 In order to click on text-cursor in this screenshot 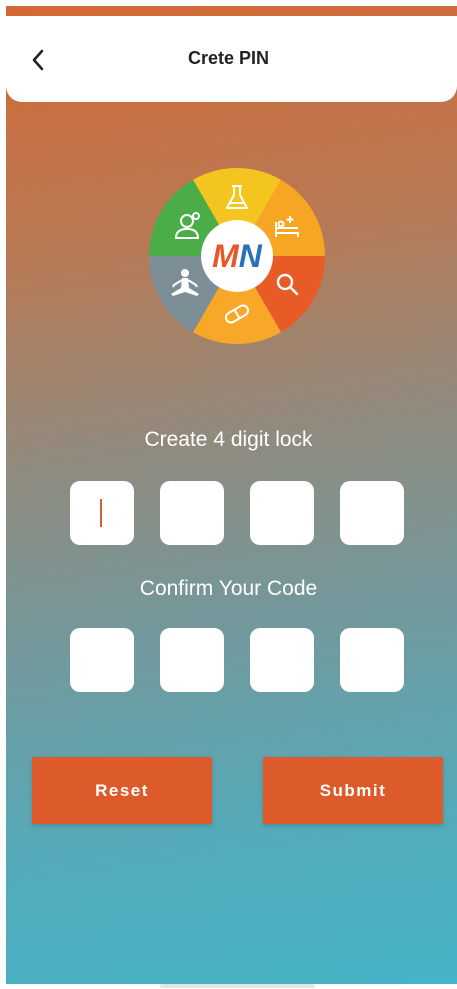, I will do `click(101, 513)`.